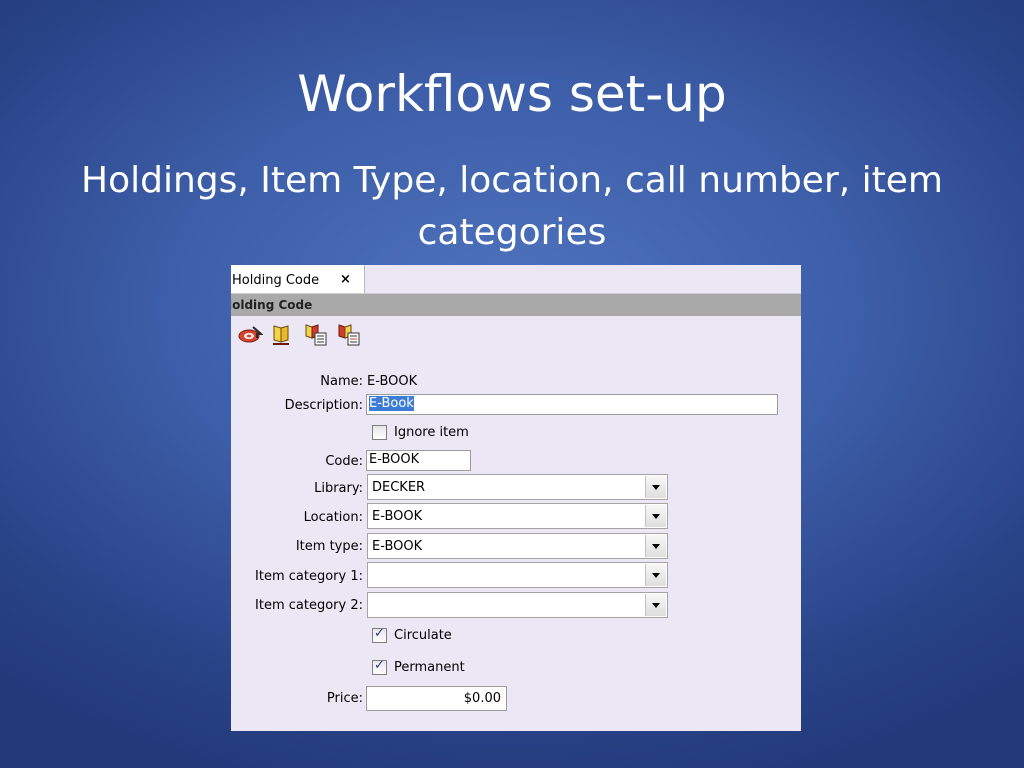 This screenshot has width=1024, height=768. Describe the element at coordinates (338, 488) in the screenshot. I see `library-label: Library:` at that location.